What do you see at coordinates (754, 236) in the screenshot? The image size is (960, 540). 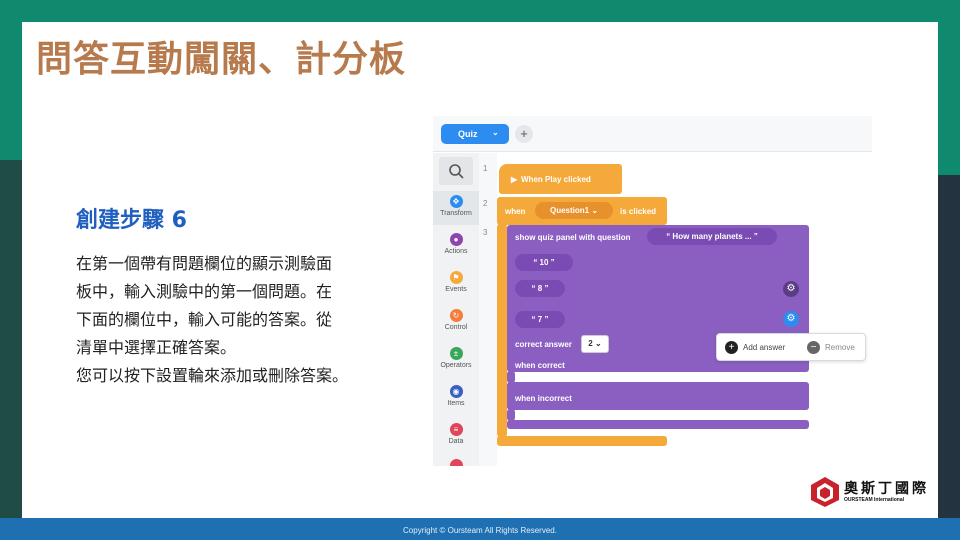 I see `quote-close: ”` at bounding box center [754, 236].